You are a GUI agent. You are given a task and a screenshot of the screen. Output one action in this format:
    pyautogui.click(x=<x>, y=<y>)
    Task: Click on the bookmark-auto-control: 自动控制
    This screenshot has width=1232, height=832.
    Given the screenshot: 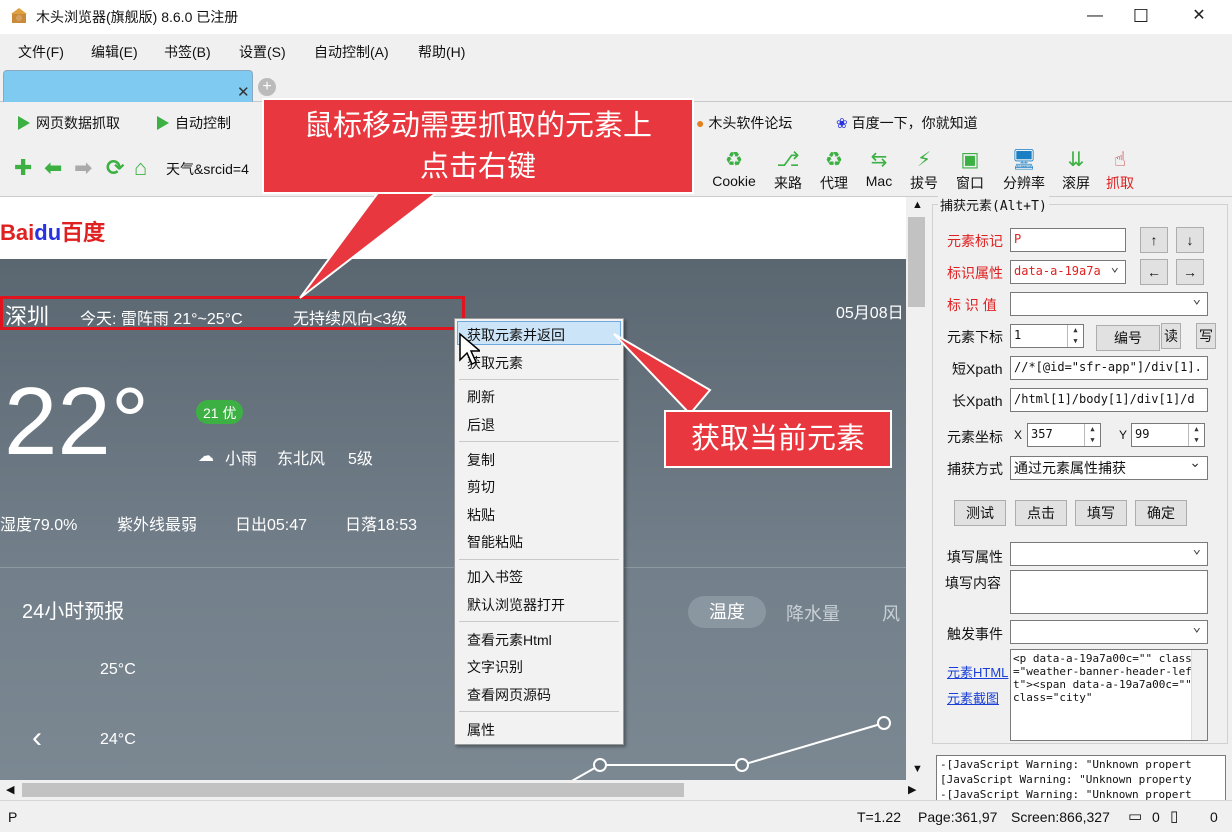 What is the action you would take?
    pyautogui.click(x=194, y=123)
    